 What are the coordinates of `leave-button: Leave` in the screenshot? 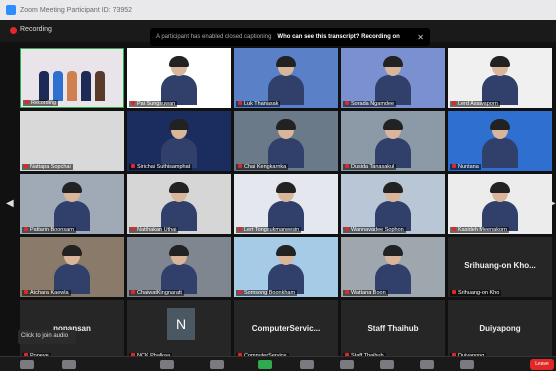 It's located at (542, 364).